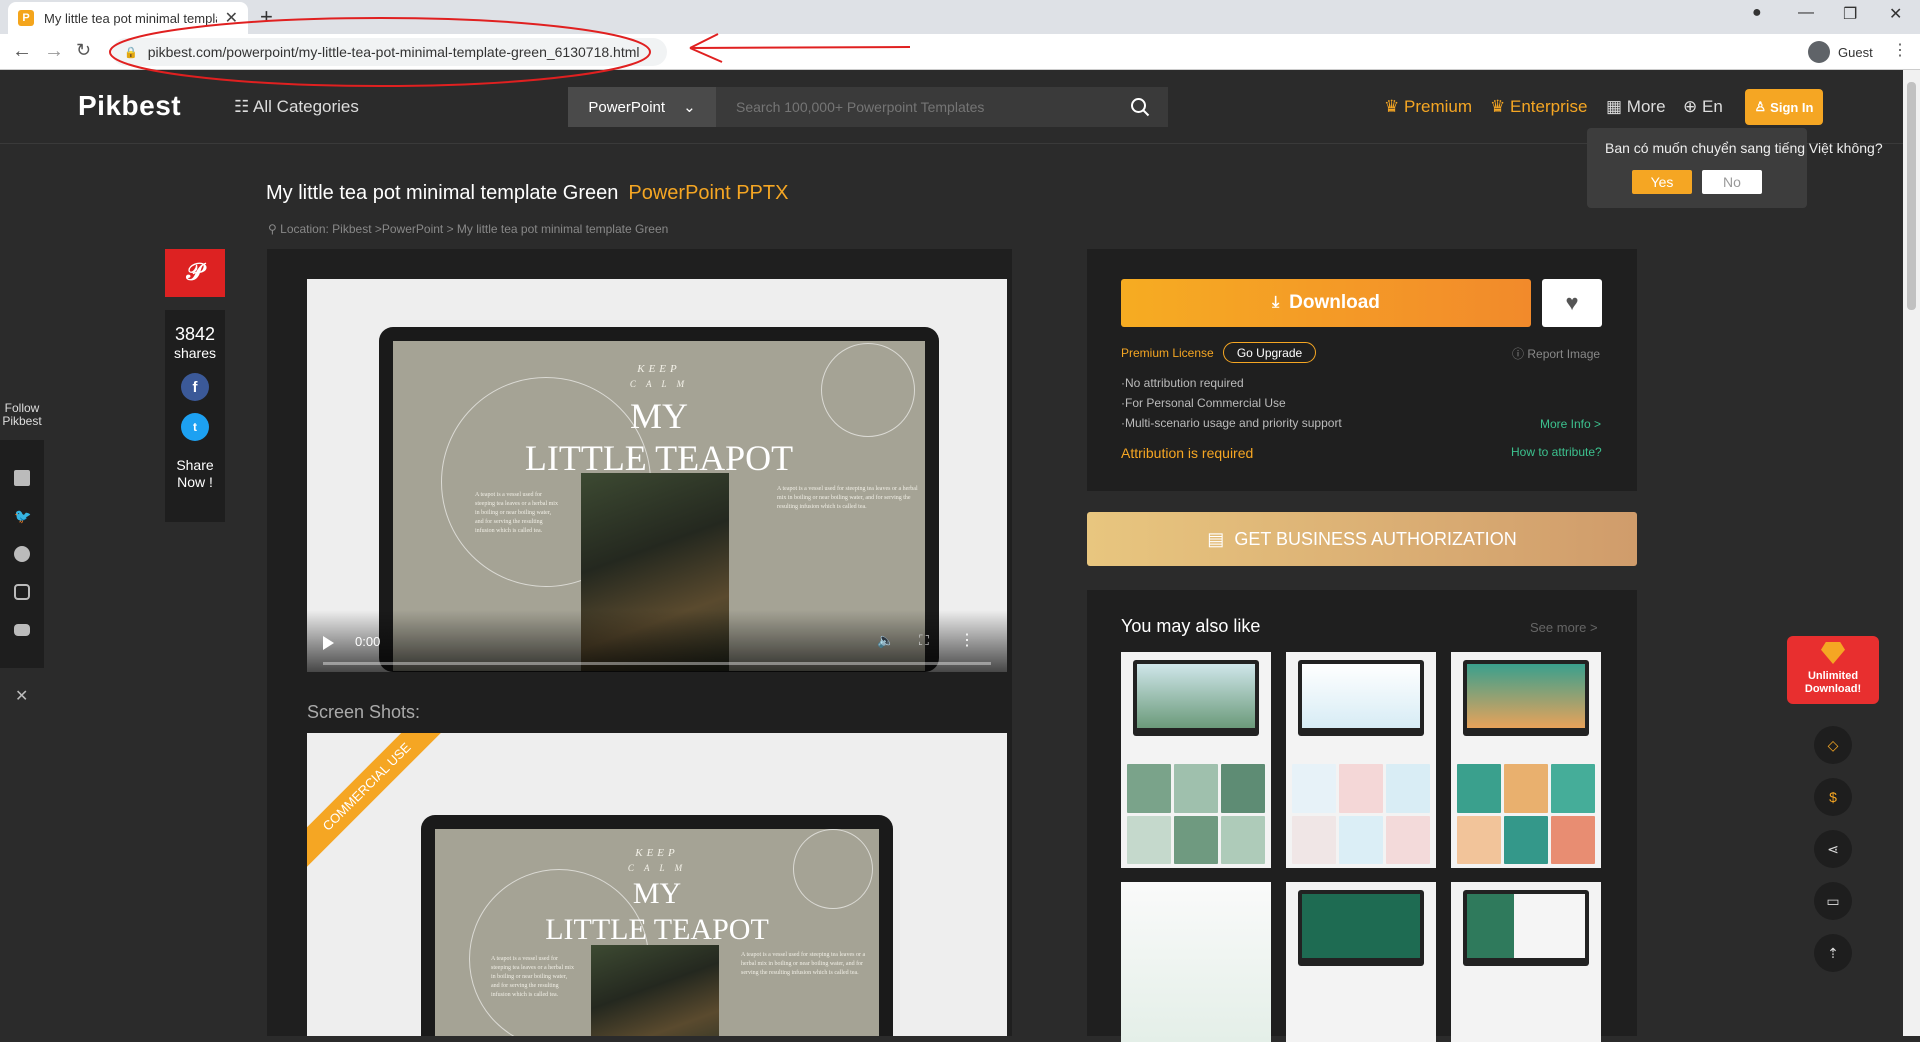 The width and height of the screenshot is (1920, 1042). I want to click on premium-link: ♛ Premium, so click(1428, 107).